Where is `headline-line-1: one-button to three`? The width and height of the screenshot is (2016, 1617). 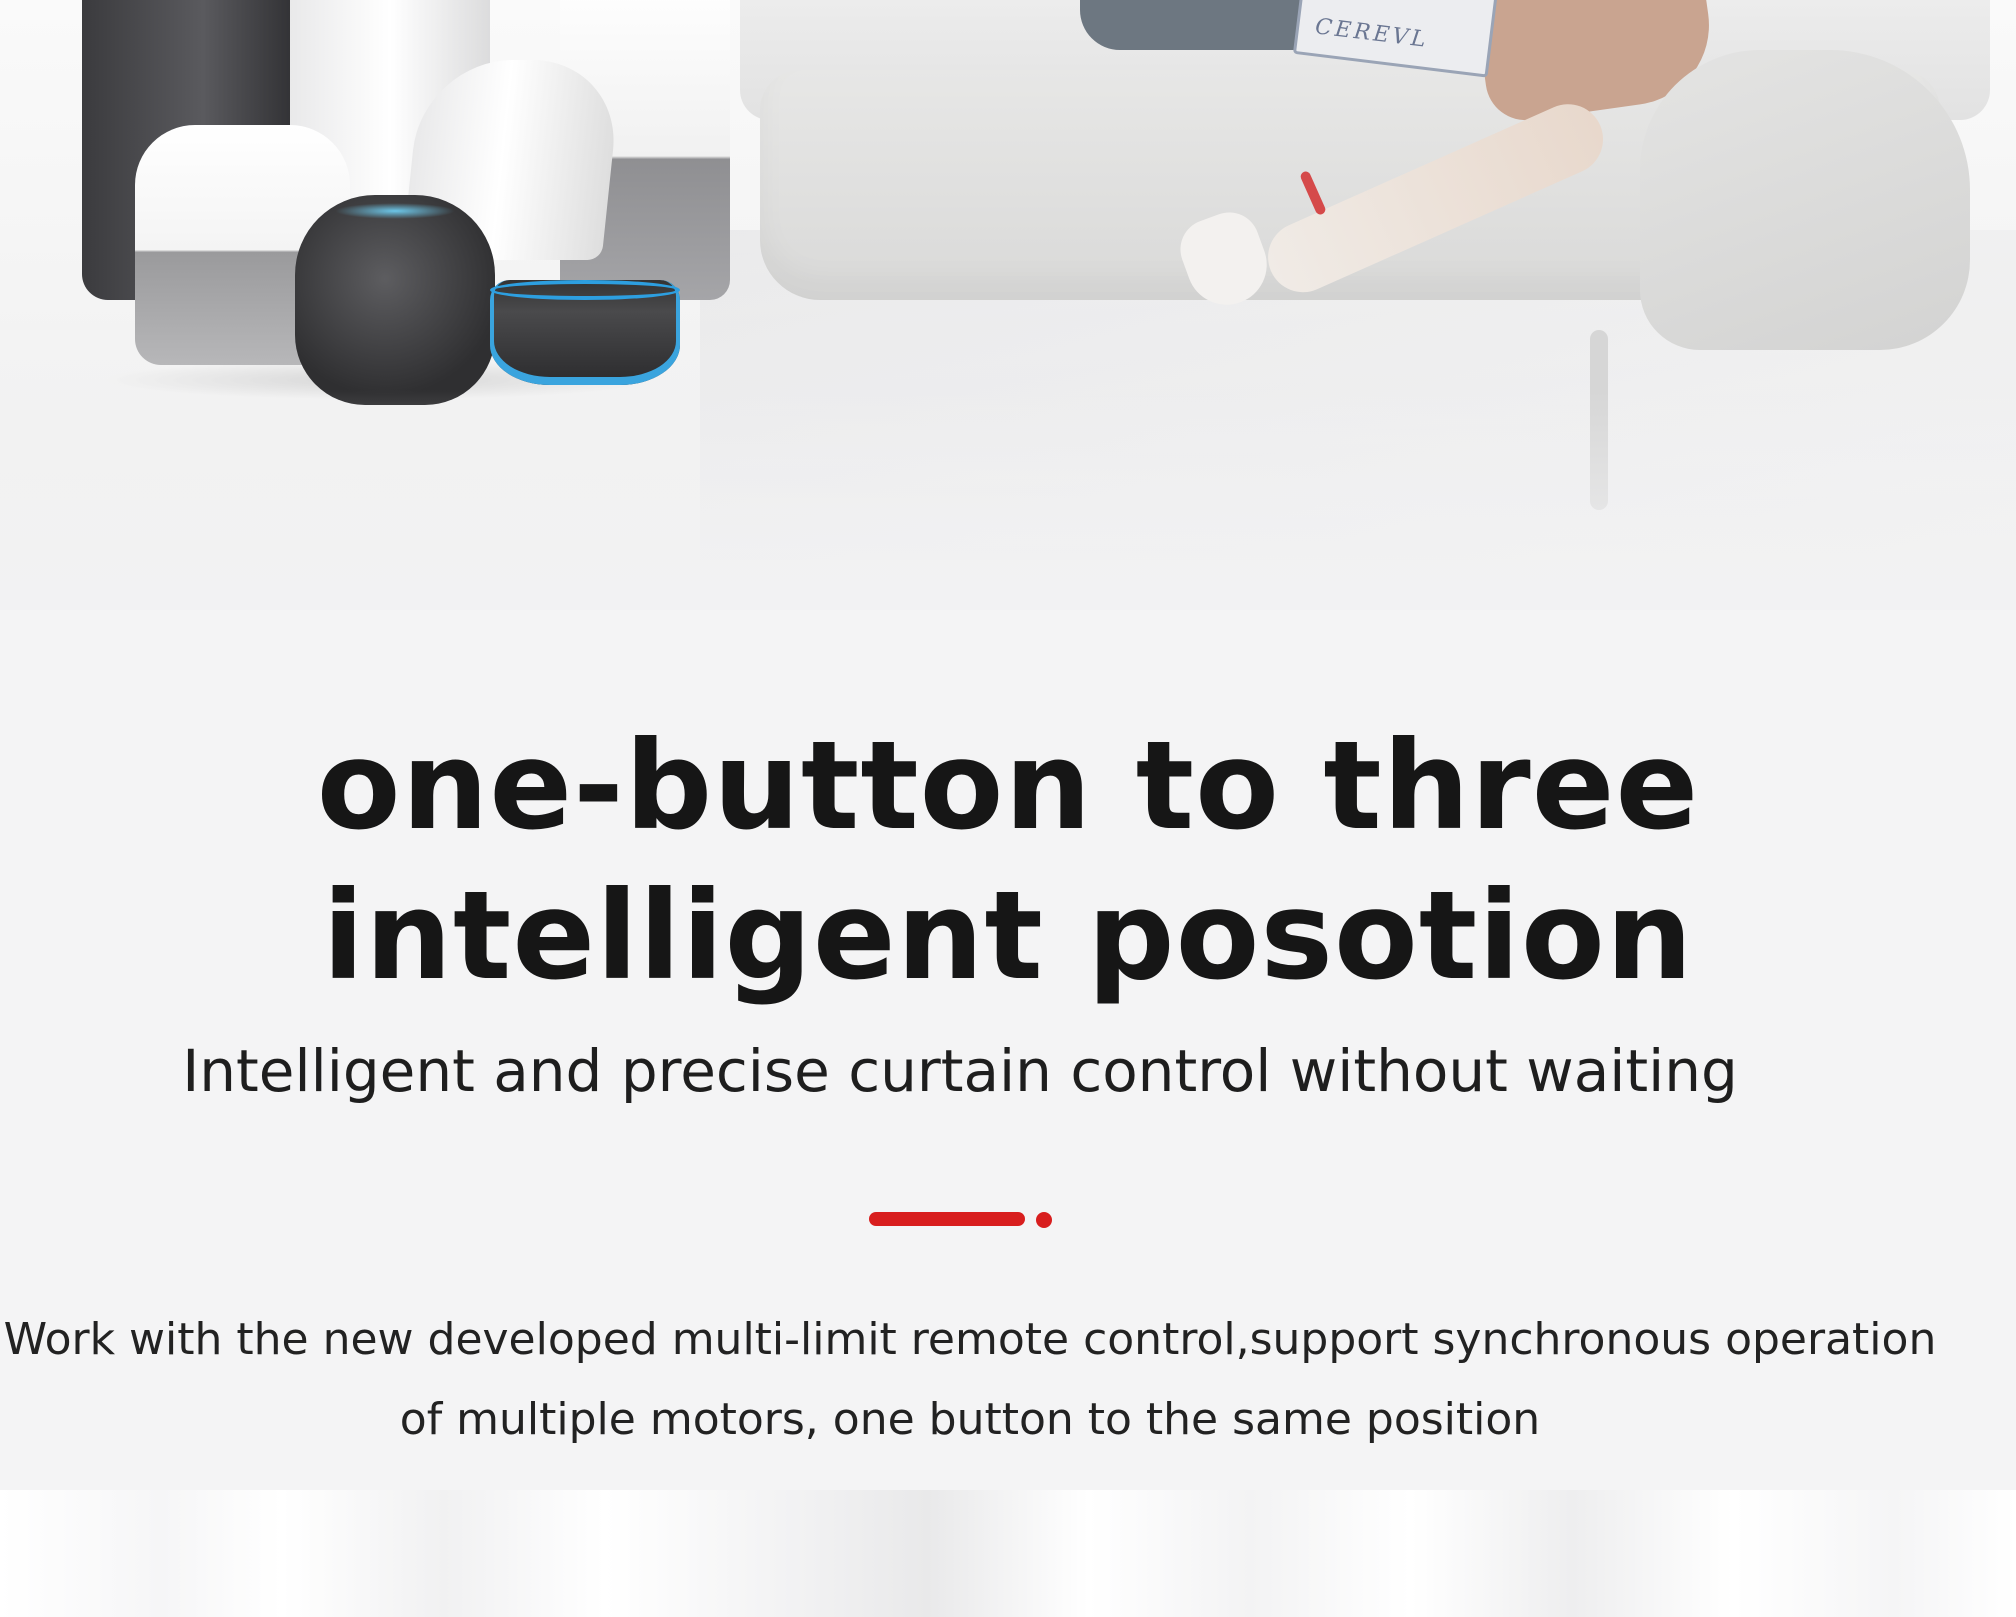
headline-line-1: one-button to three is located at coordinates (1008, 786).